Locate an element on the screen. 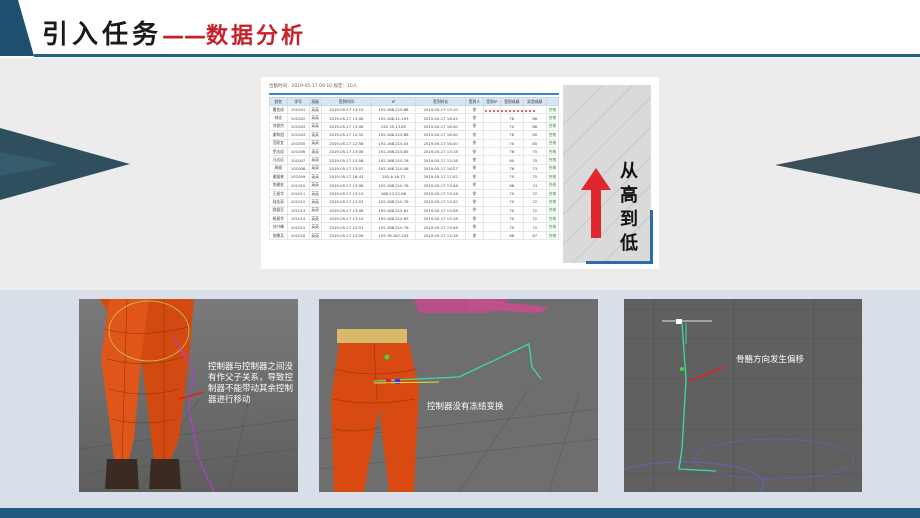 Image resolution: width=920 pixels, height=518 pixels. table-cell: 范欧宜 is located at coordinates (278, 143).